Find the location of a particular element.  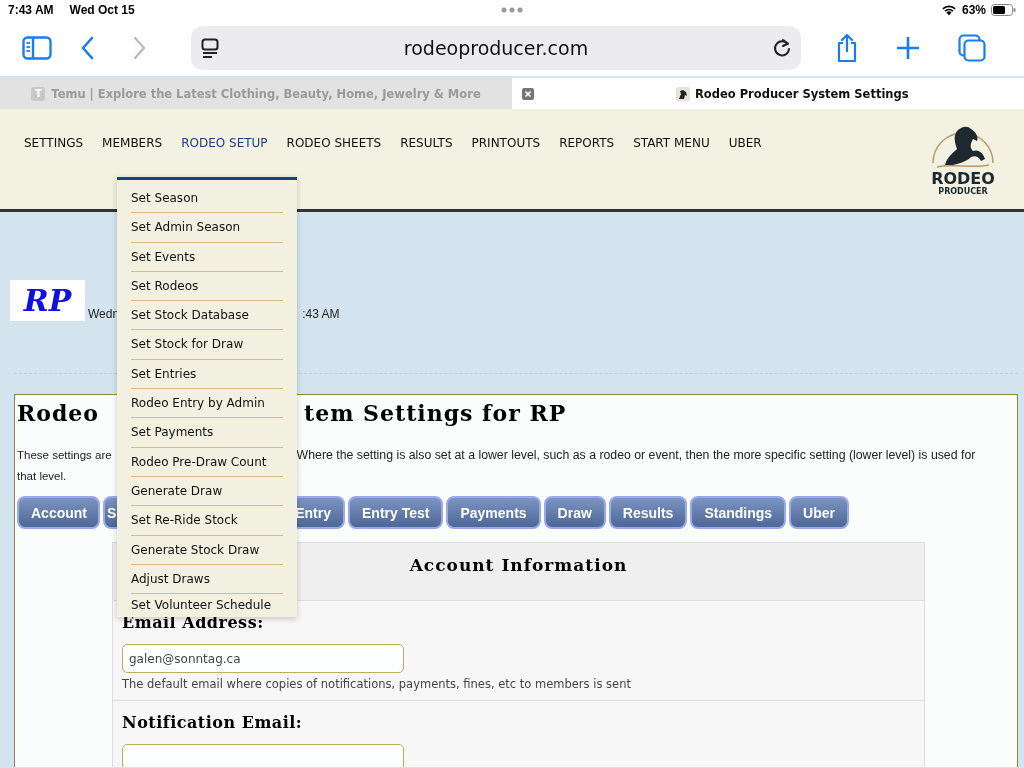

nav-link: PRINTOUTS is located at coordinates (506, 143).